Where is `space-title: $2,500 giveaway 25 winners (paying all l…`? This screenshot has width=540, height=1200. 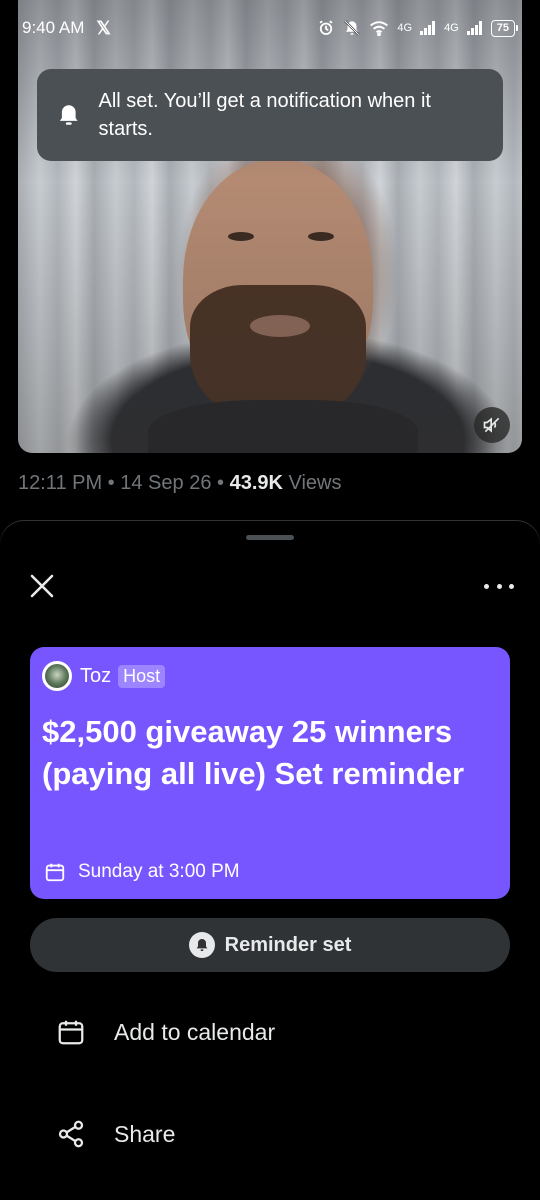 space-title: $2,500 giveaway 25 winners (paying all l… is located at coordinates (253, 752).